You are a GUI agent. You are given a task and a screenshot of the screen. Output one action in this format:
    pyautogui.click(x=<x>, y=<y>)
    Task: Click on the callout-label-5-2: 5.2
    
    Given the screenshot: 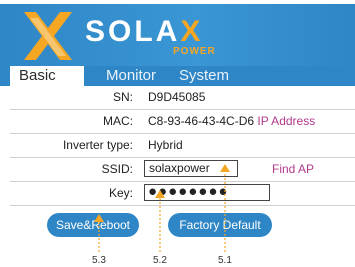 What is the action you would take?
    pyautogui.click(x=160, y=260)
    